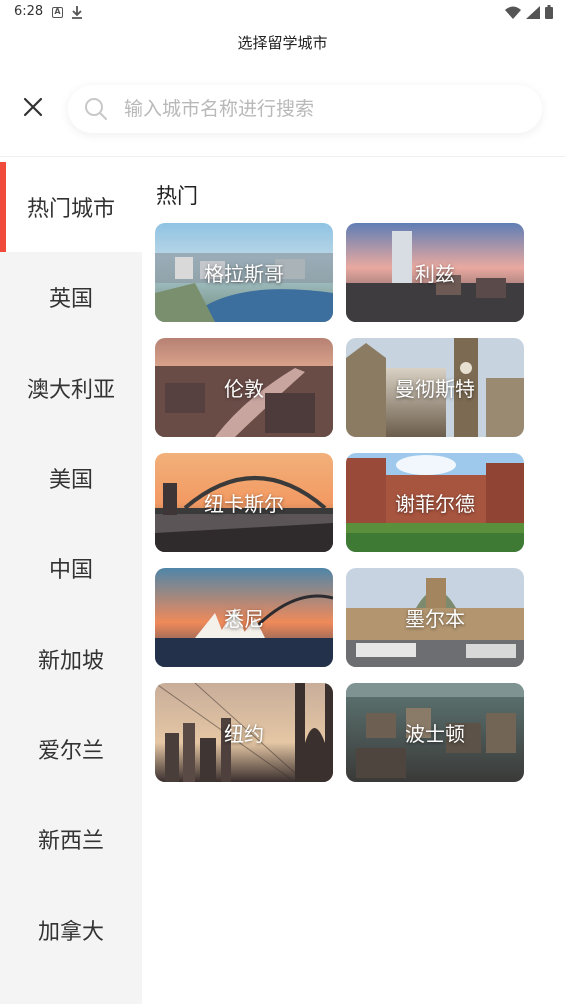  Describe the element at coordinates (71, 929) in the screenshot. I see `sidebar-item-canada: 加拿大` at that location.